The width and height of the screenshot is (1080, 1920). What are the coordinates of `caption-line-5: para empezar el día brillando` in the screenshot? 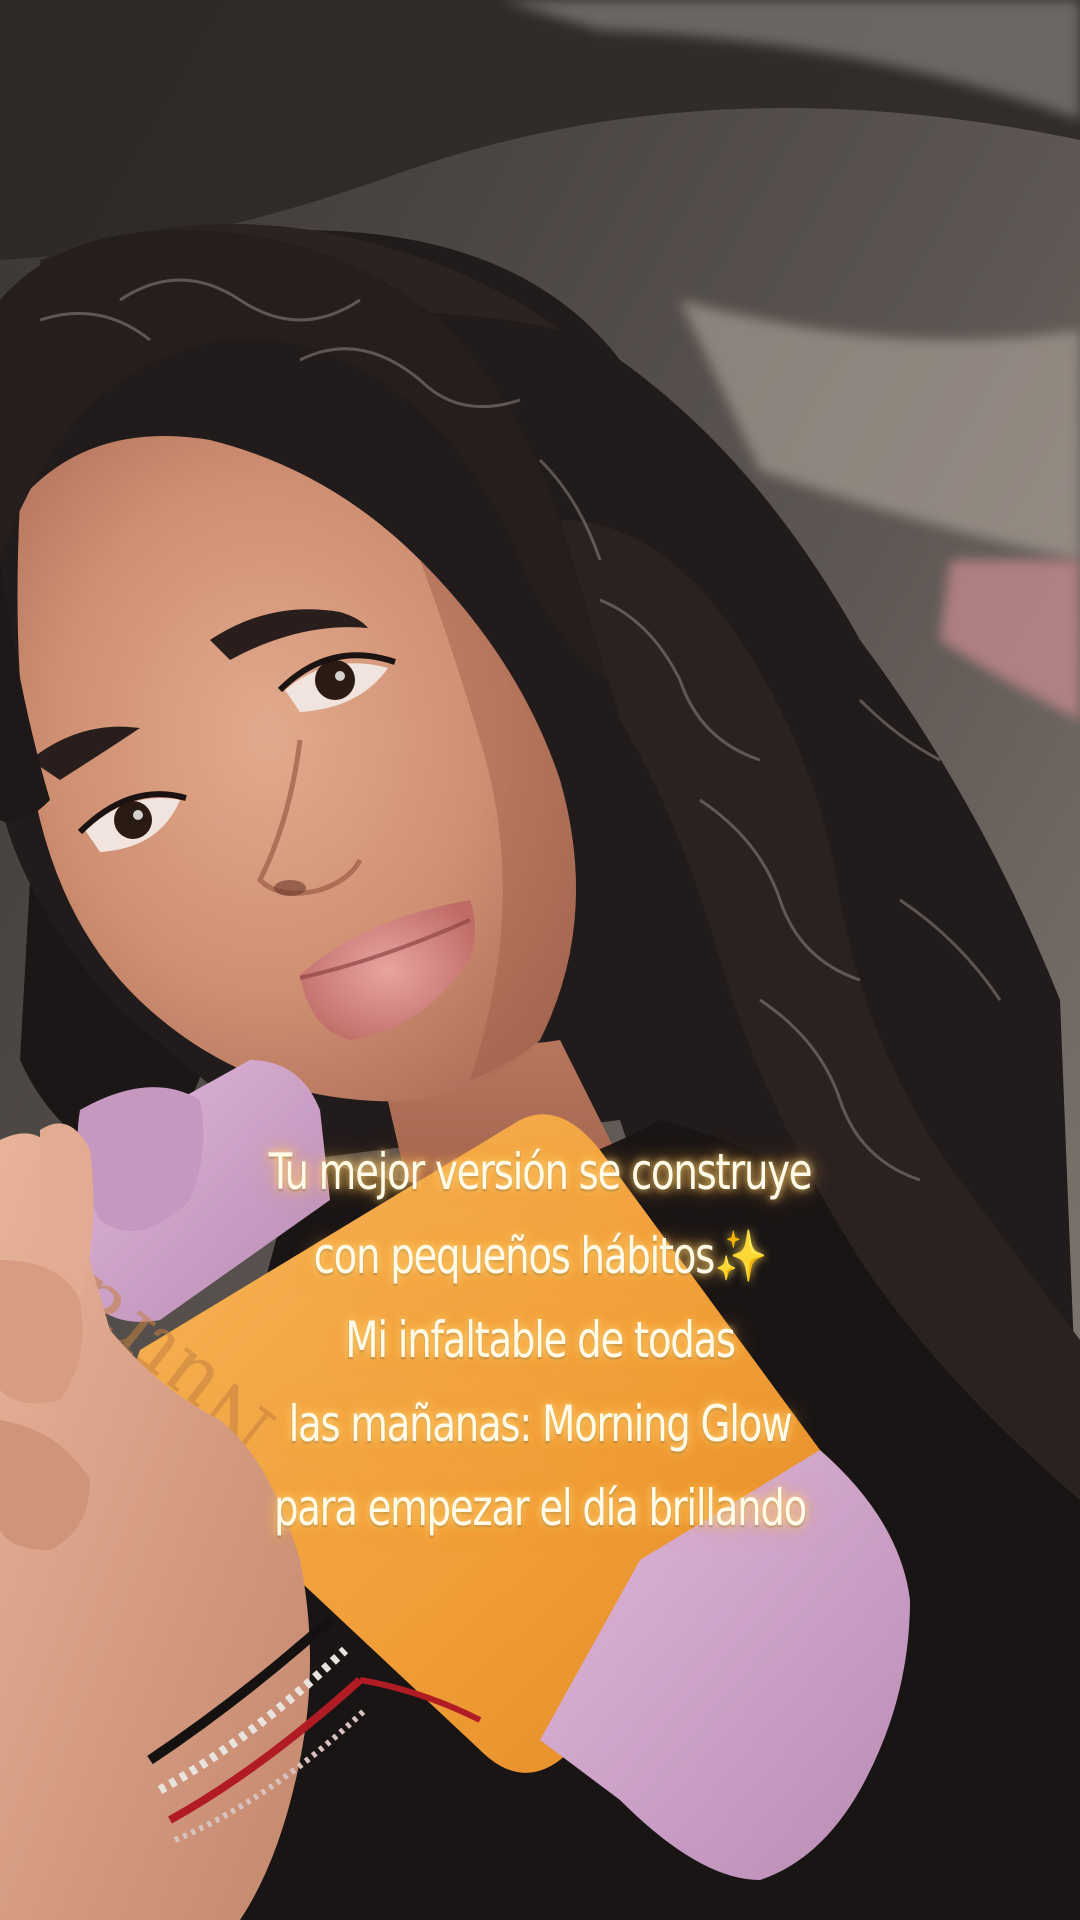 It's located at (540, 1508).